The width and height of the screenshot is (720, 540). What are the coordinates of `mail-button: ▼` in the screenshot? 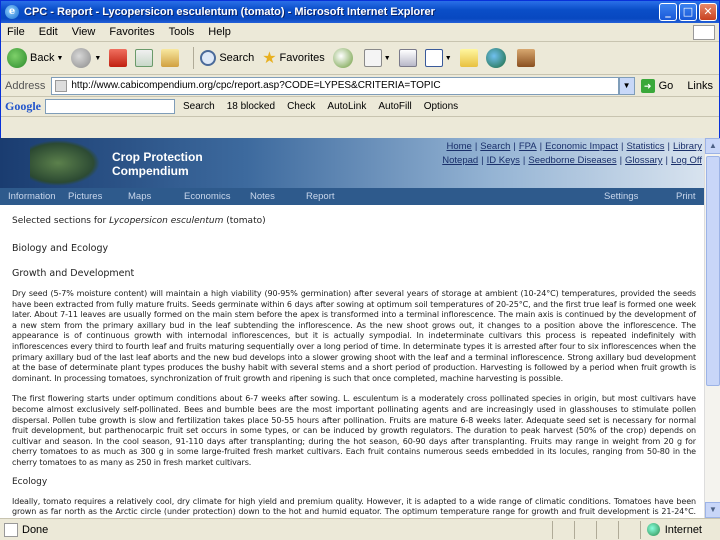 It's located at (377, 58).